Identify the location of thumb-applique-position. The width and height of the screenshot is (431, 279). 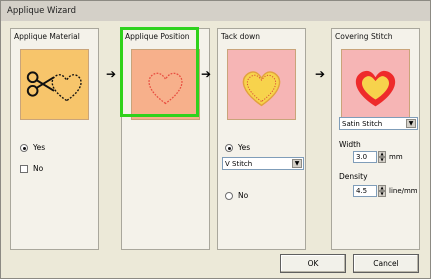
(165, 84).